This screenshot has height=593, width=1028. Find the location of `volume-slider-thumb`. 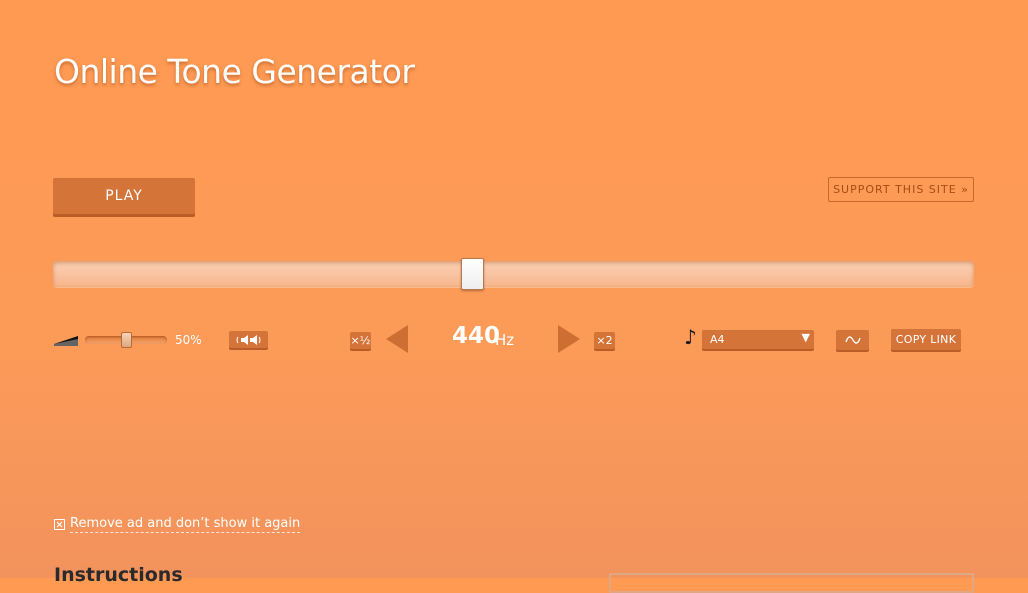

volume-slider-thumb is located at coordinates (126, 340).